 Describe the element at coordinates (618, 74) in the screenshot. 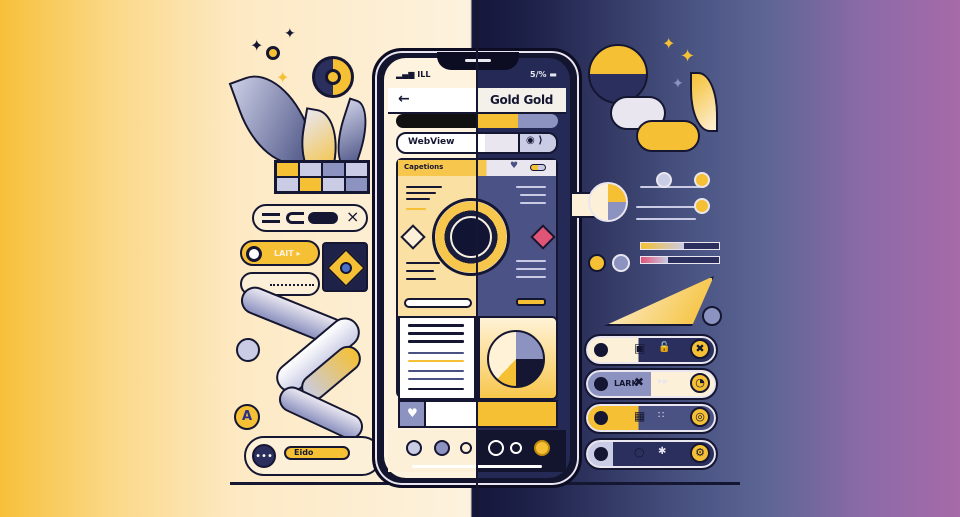

I see `sun-rays-icon` at that location.